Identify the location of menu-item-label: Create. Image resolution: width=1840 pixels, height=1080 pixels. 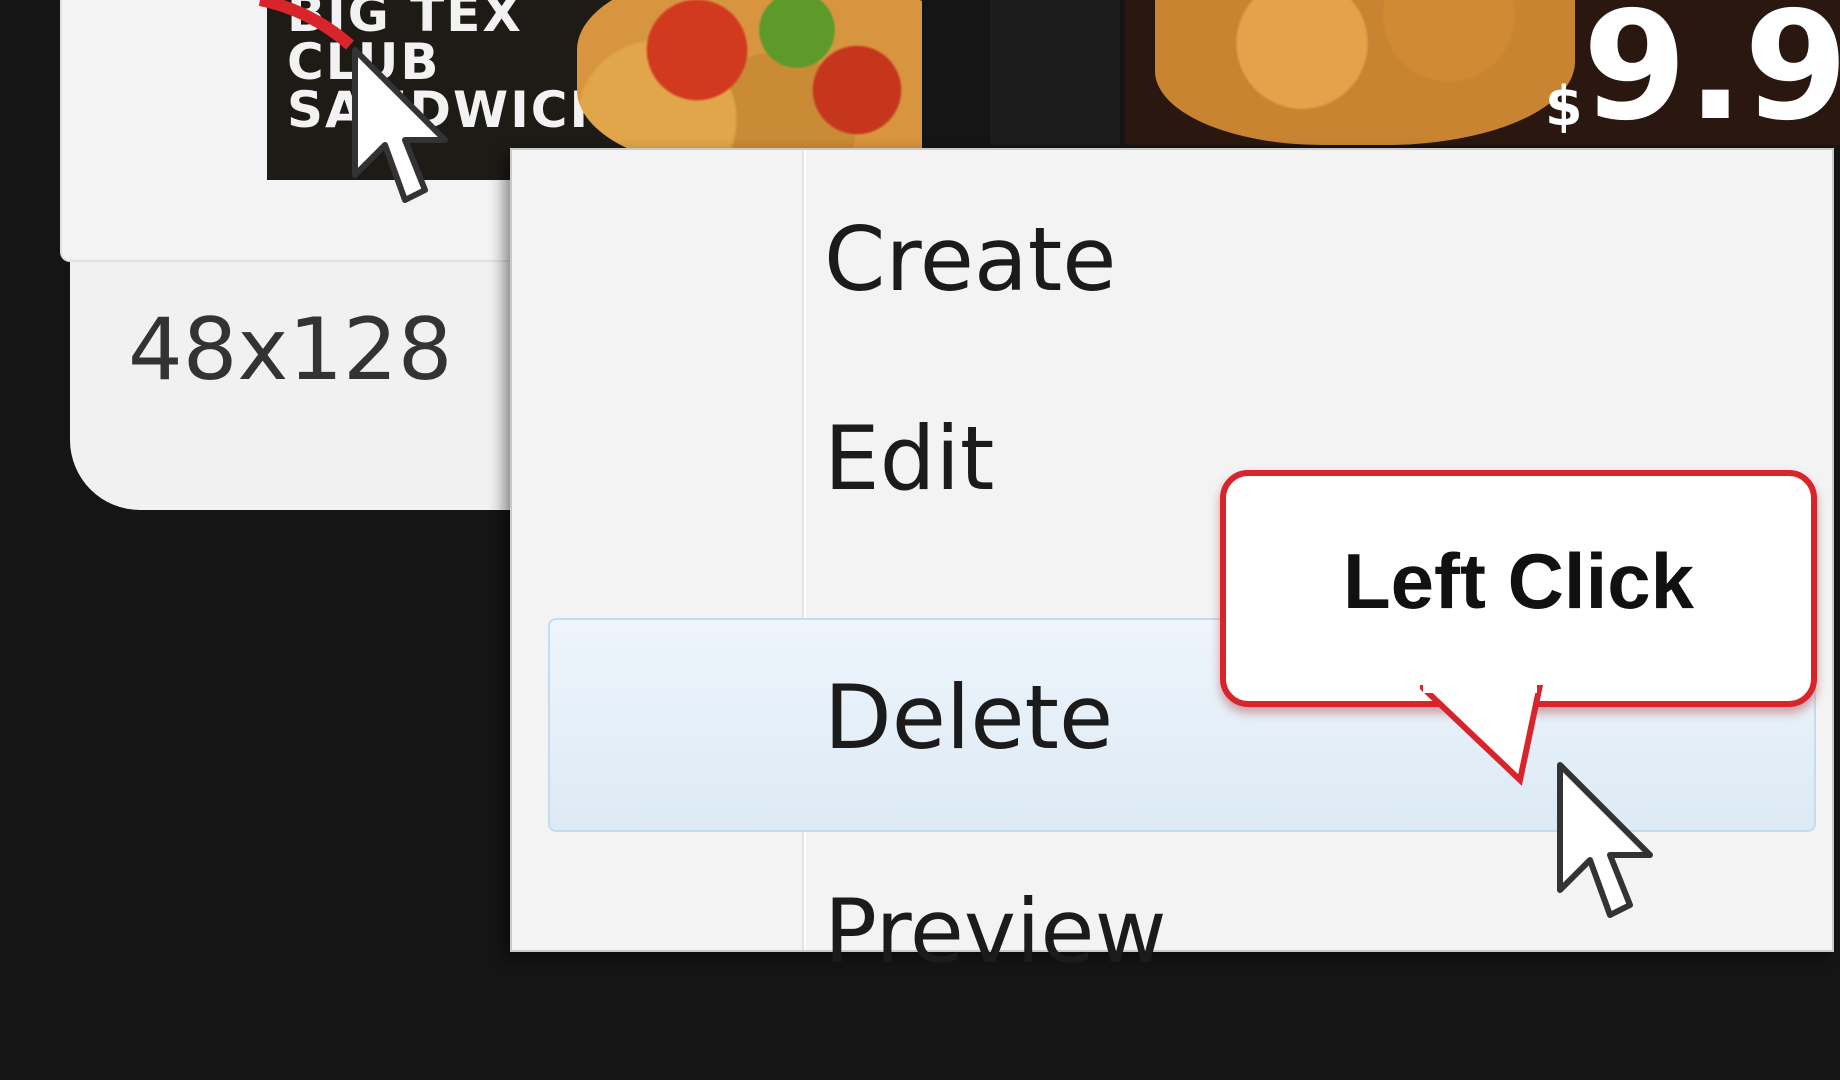
(970, 259).